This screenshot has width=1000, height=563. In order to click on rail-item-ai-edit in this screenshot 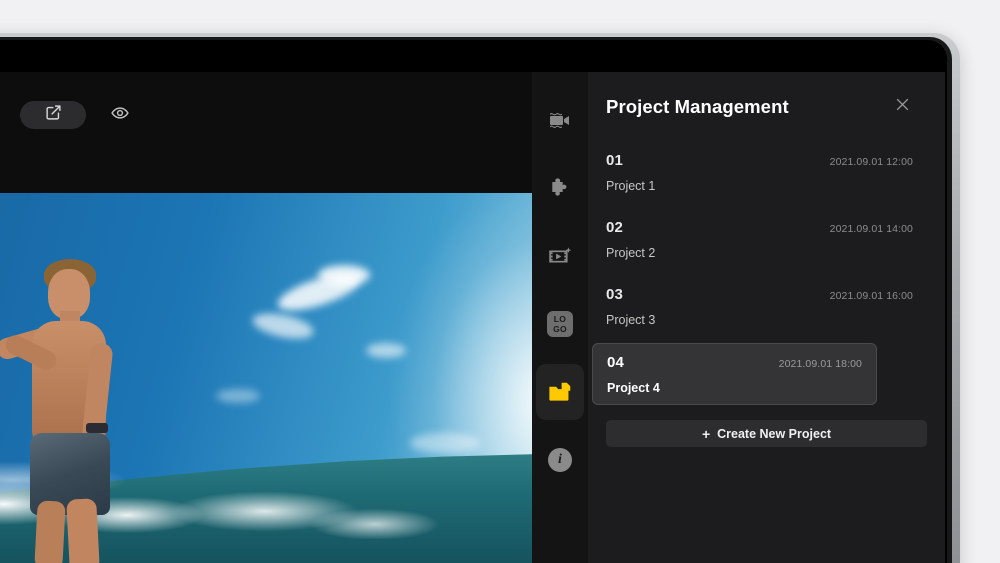, I will do `click(560, 256)`.